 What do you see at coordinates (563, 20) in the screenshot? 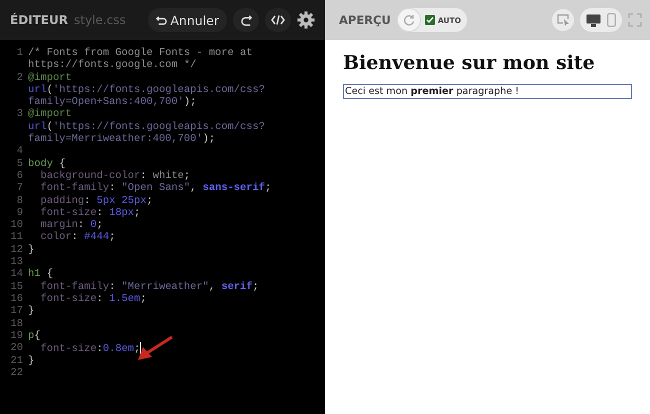
I see `cursor-select-icon` at bounding box center [563, 20].